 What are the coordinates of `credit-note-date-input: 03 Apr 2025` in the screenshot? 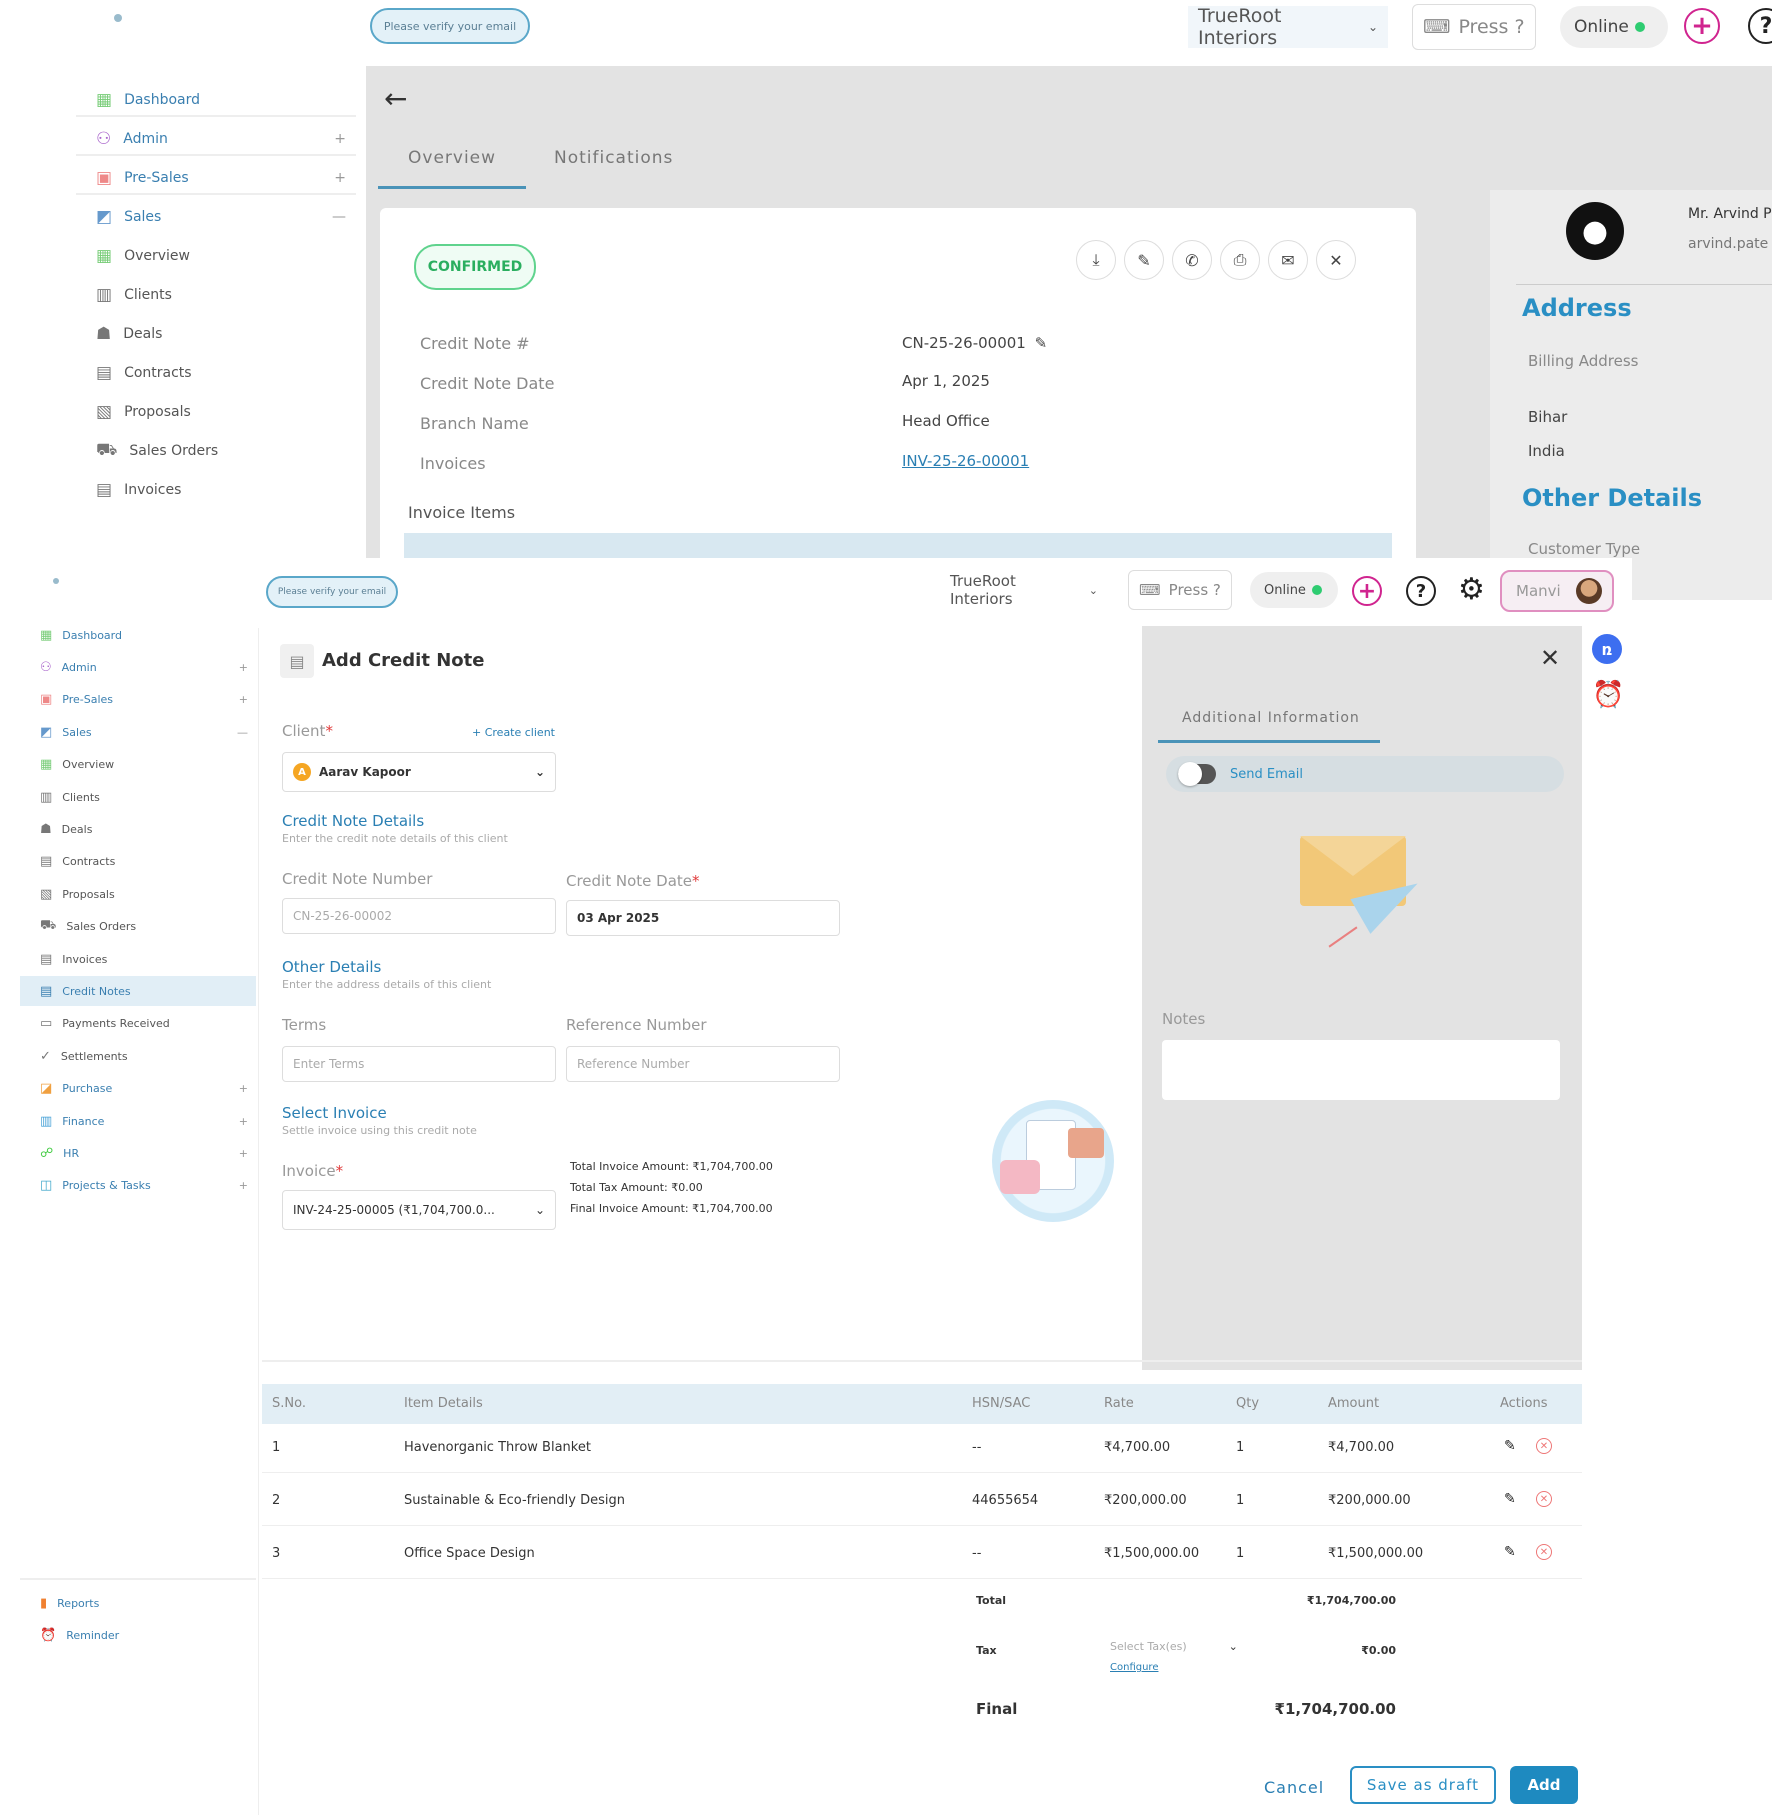 It's located at (703, 918).